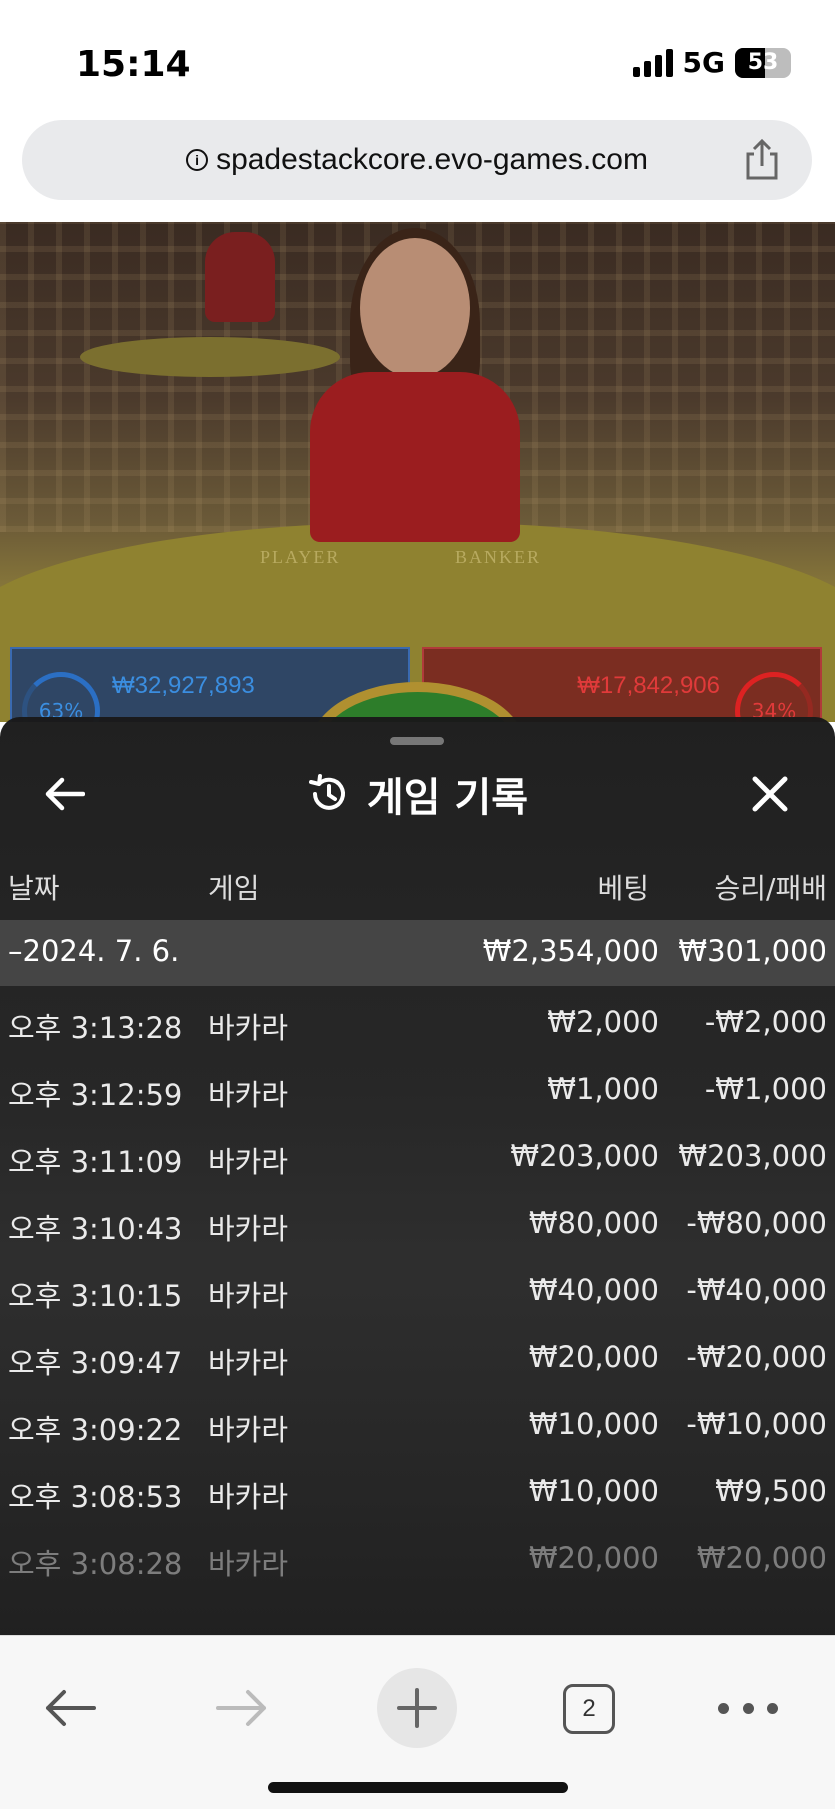 The width and height of the screenshot is (835, 1809). Describe the element at coordinates (95, 1296) in the screenshot. I see `row-time: 오후 3:10:15` at that location.